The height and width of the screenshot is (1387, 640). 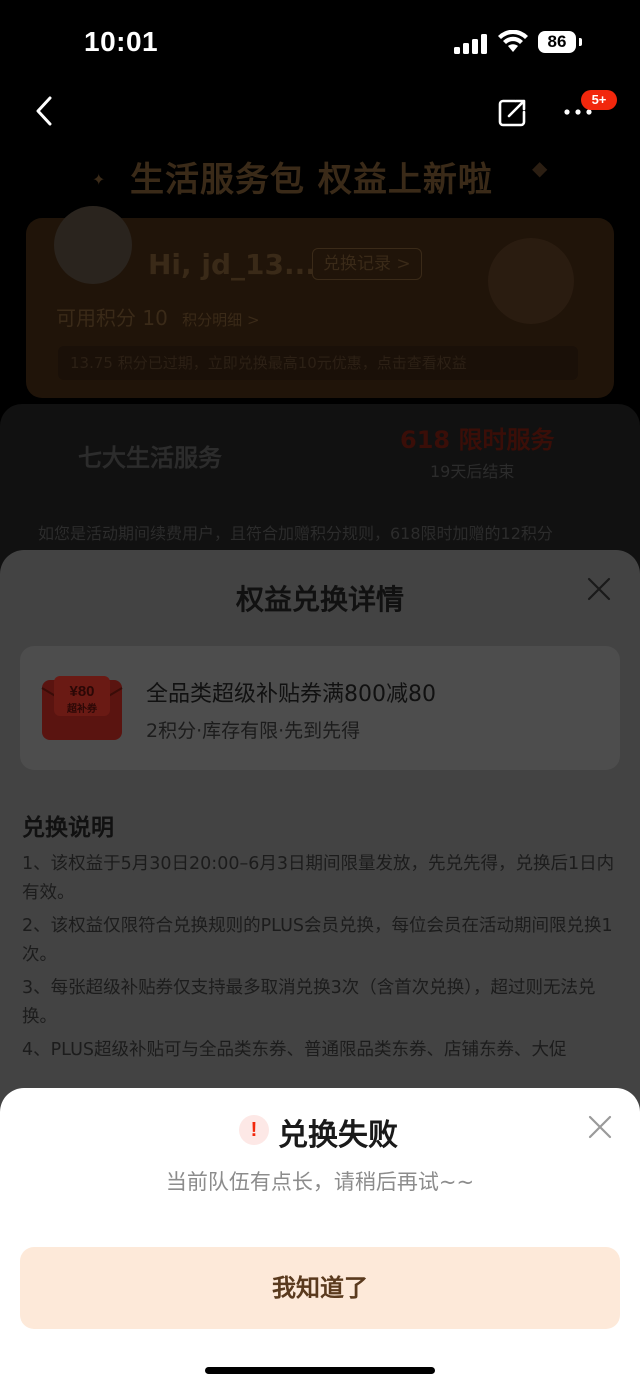 I want to click on coupon-icon: ¥80 超补券, so click(x=82, y=708).